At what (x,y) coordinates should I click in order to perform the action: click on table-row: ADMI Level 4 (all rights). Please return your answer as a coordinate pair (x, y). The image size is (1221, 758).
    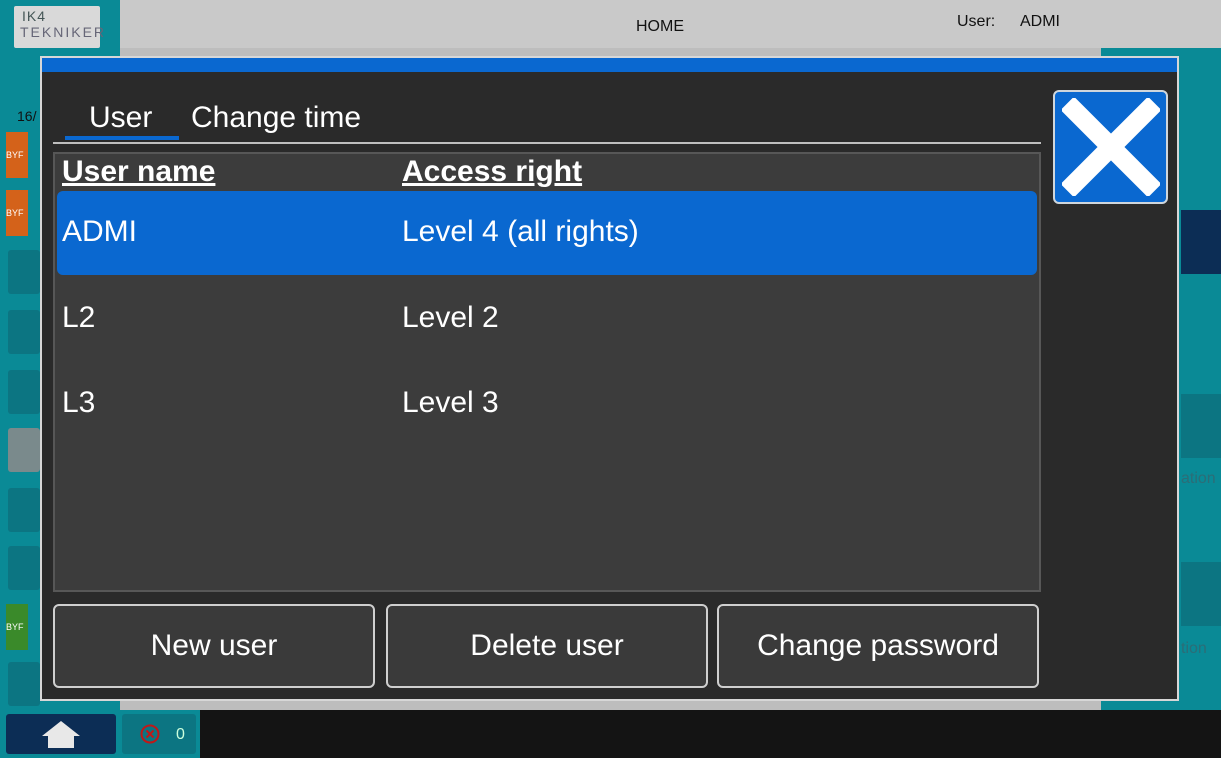
    Looking at the image, I should click on (547, 233).